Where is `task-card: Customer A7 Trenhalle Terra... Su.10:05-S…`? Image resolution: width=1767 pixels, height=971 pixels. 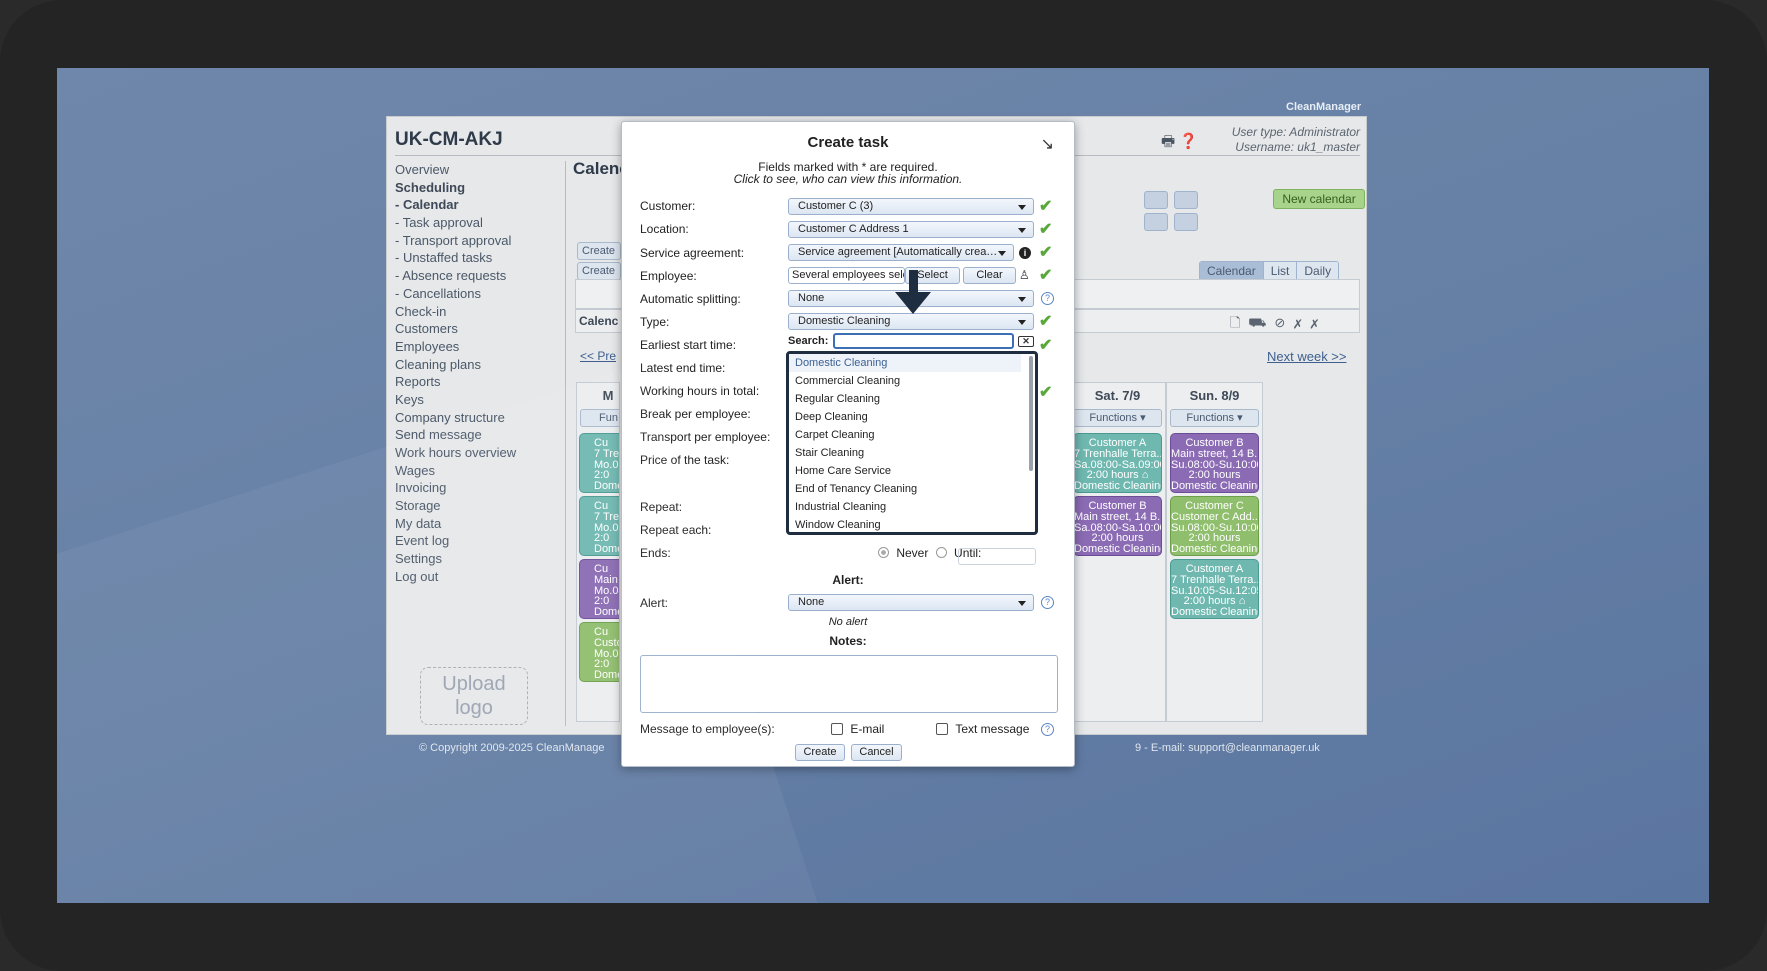
task-card: Customer A7 Trenhalle Terra... Su.10:05-S… is located at coordinates (1214, 589).